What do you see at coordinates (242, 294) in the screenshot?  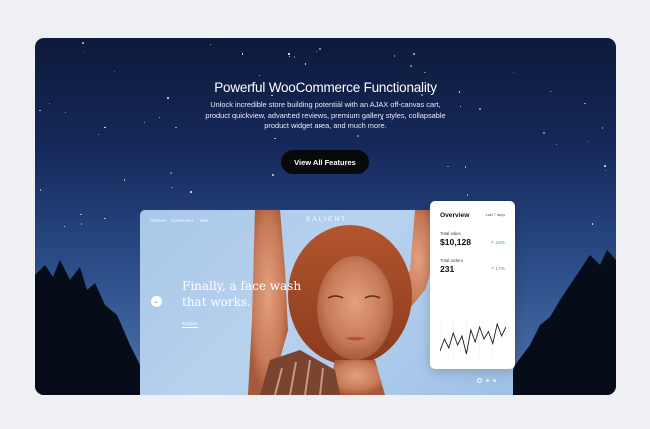 I see `slide-headline: Finally, a face wash that works.` at bounding box center [242, 294].